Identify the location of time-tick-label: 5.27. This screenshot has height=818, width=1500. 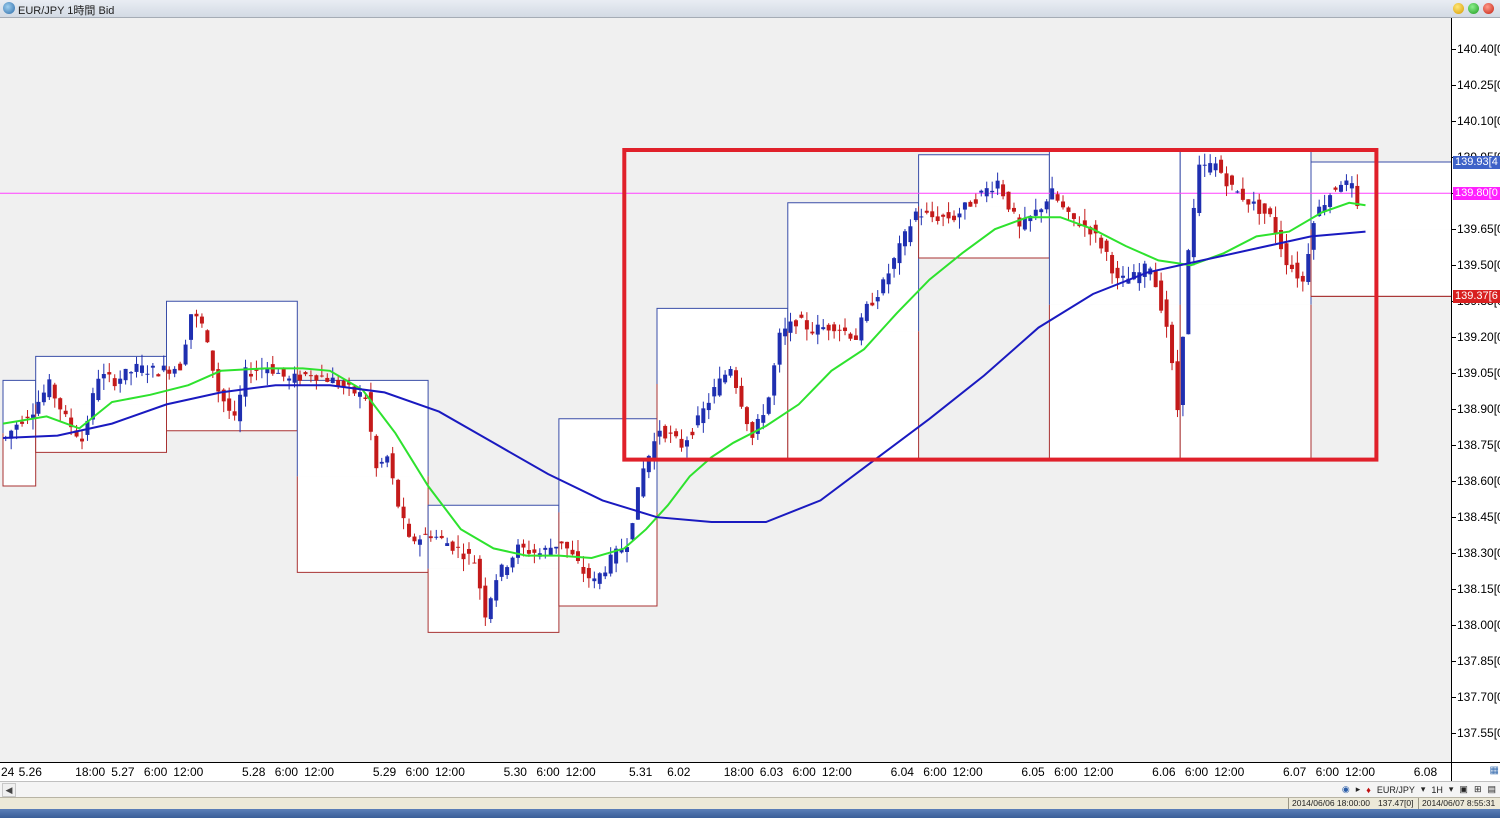
(123, 772).